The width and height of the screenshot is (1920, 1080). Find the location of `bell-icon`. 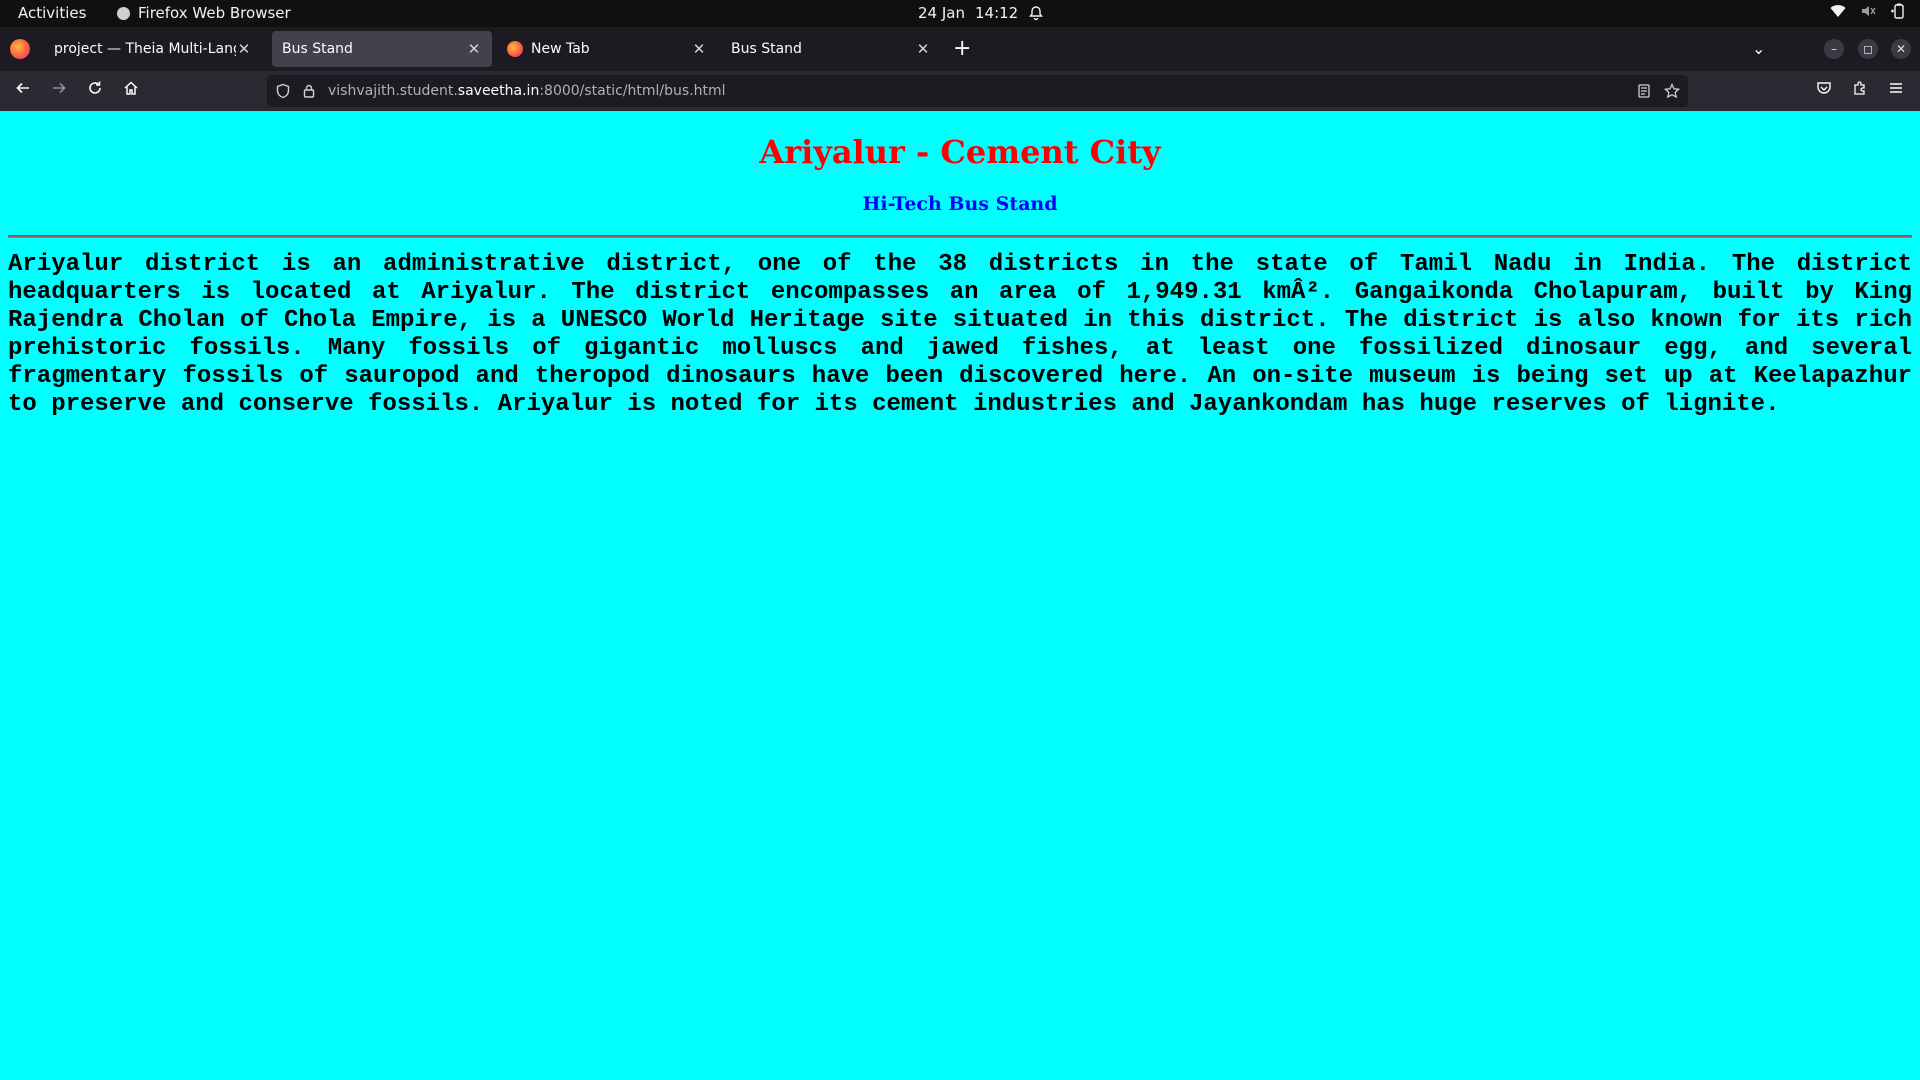

bell-icon is located at coordinates (1036, 13).